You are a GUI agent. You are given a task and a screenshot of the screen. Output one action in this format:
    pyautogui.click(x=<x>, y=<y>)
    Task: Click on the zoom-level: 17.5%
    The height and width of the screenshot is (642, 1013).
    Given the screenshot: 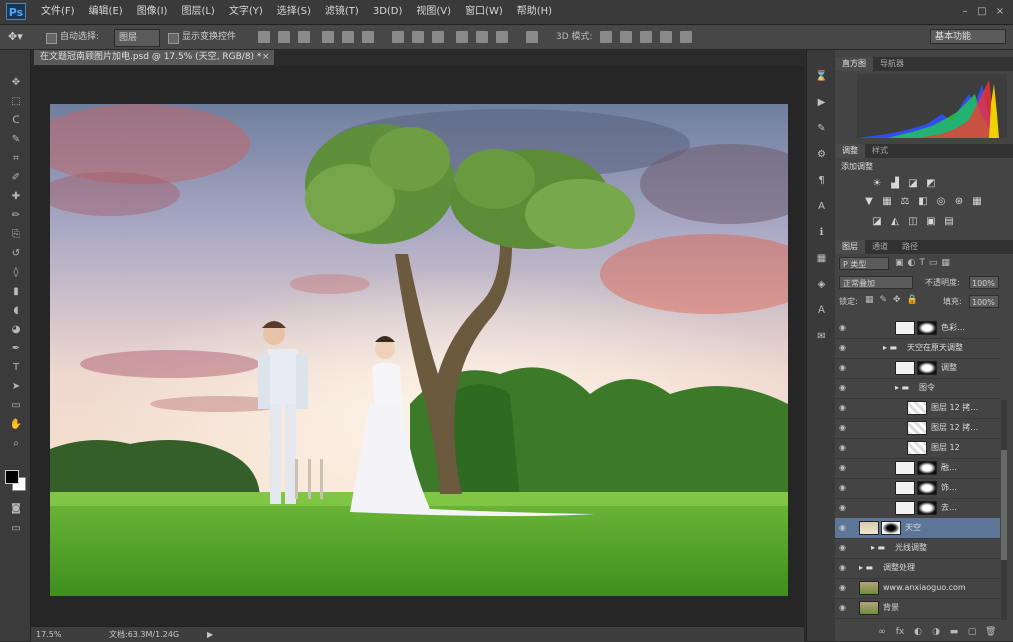 What is the action you would take?
    pyautogui.click(x=48, y=634)
    